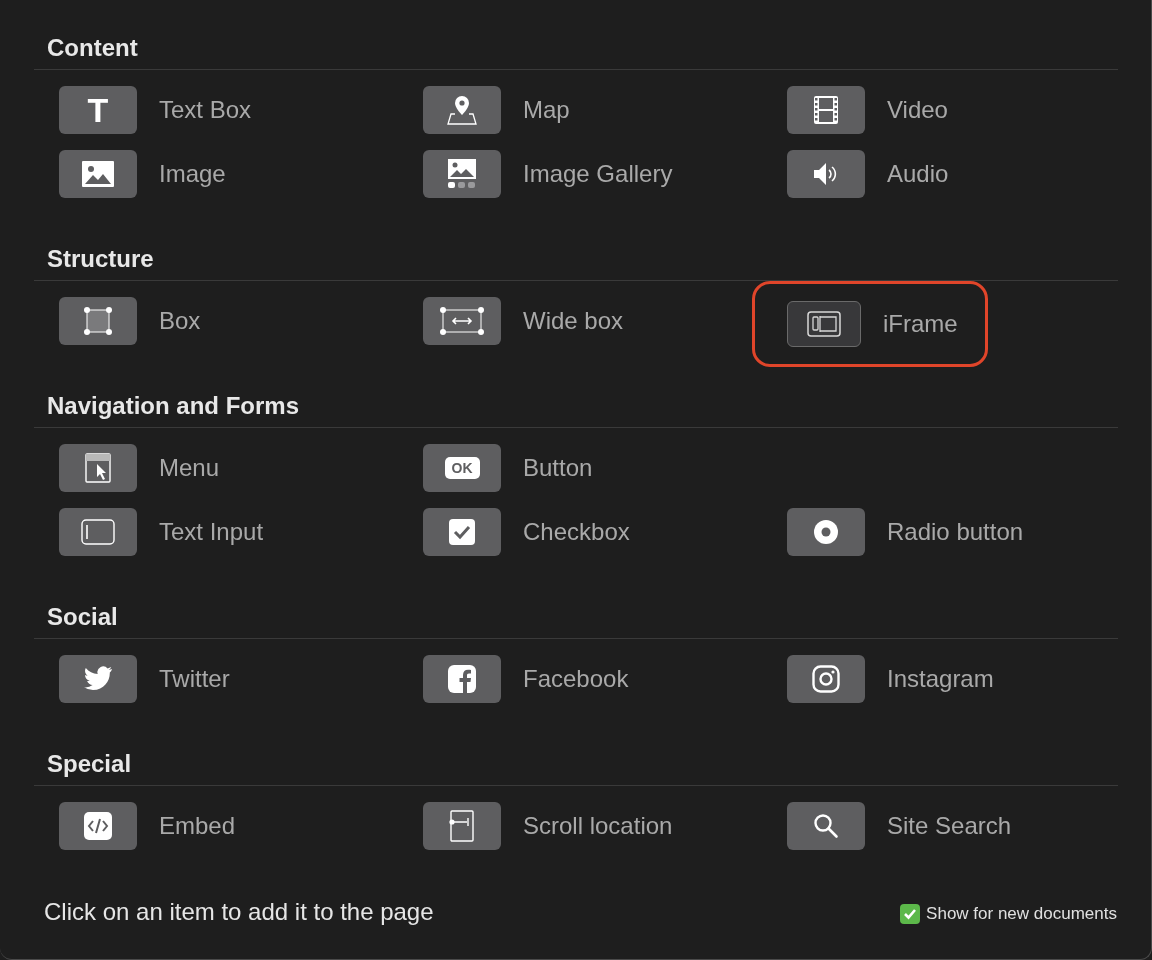 This screenshot has width=1152, height=960. Describe the element at coordinates (573, 321) in the screenshot. I see `element-label: Wide box` at that location.